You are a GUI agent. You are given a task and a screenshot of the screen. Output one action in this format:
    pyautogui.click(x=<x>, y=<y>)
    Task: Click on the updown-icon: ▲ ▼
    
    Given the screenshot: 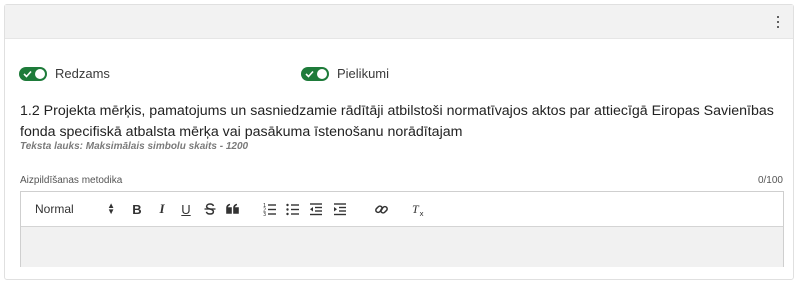 What is the action you would take?
    pyautogui.click(x=111, y=208)
    